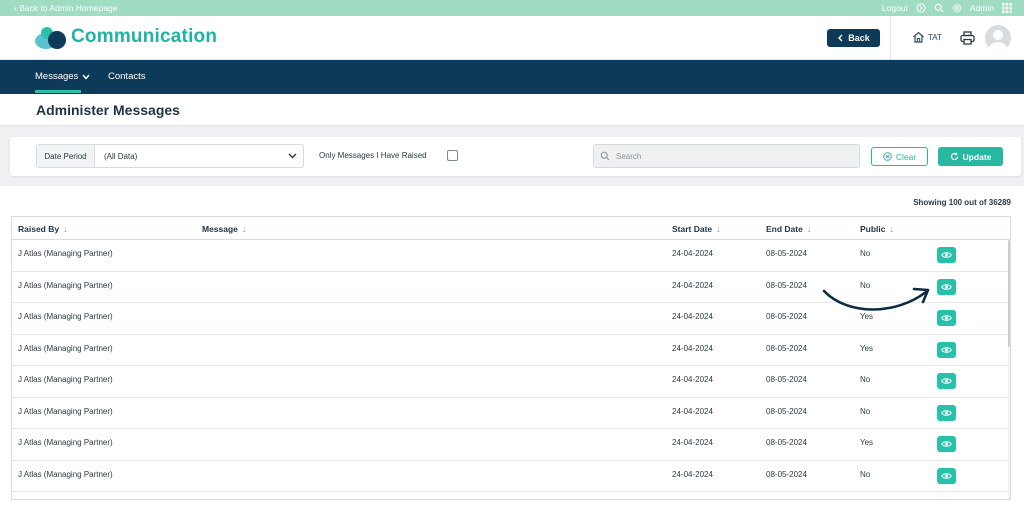 This screenshot has height=509, width=1024. Describe the element at coordinates (58, 91) in the screenshot. I see `nav-active-indicator` at that location.